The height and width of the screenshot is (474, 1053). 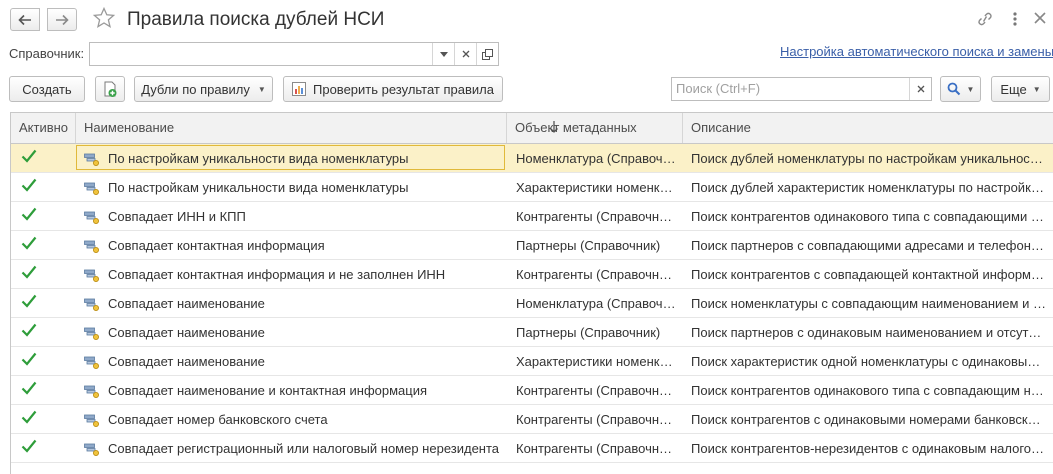 I want to click on duplicates-by-rule-button: Дубли по правилу ▼, so click(x=203, y=89).